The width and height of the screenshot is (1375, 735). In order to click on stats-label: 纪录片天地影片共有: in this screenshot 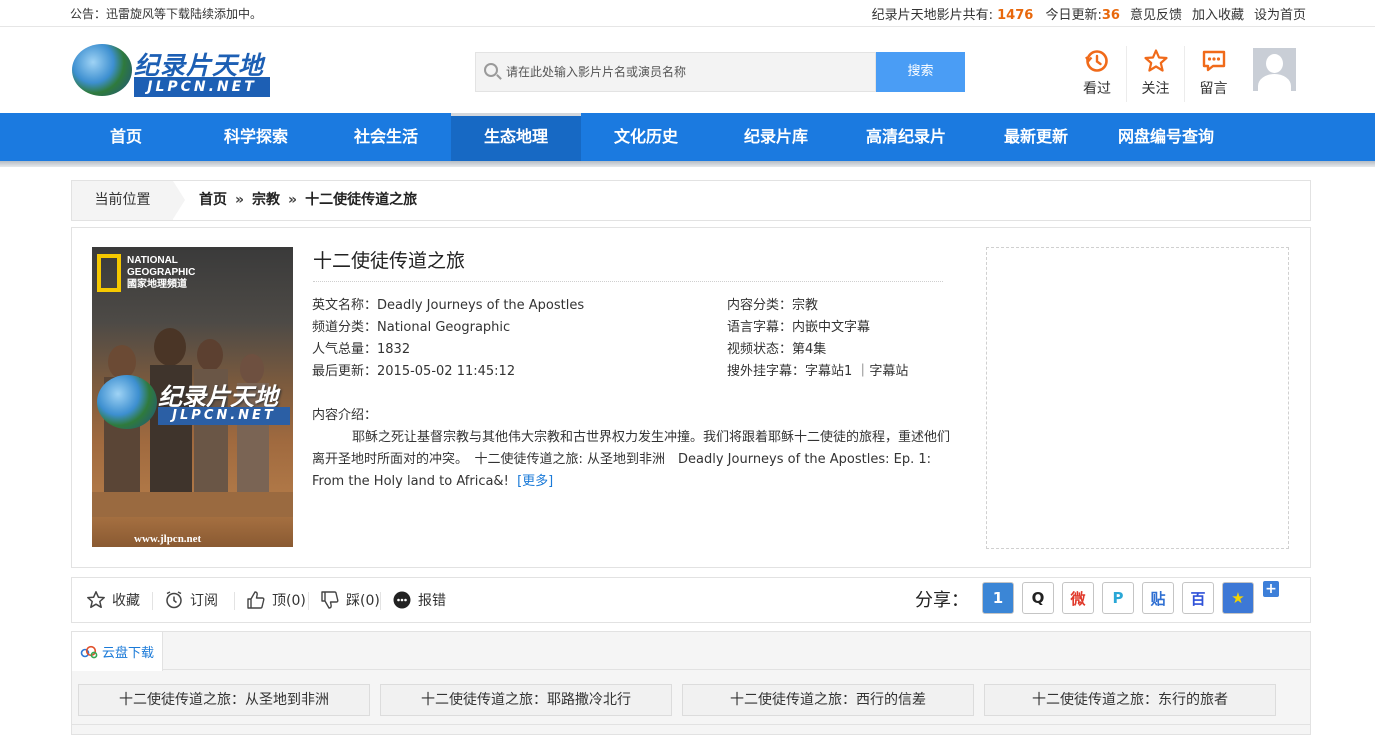, I will do `click(932, 15)`.